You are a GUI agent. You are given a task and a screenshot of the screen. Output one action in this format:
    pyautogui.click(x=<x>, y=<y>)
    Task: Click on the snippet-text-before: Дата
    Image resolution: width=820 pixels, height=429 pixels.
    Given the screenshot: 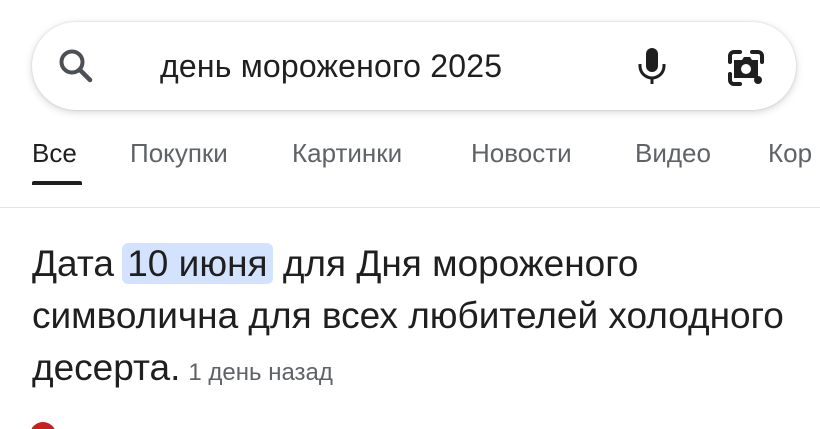 What is the action you would take?
    pyautogui.click(x=78, y=263)
    